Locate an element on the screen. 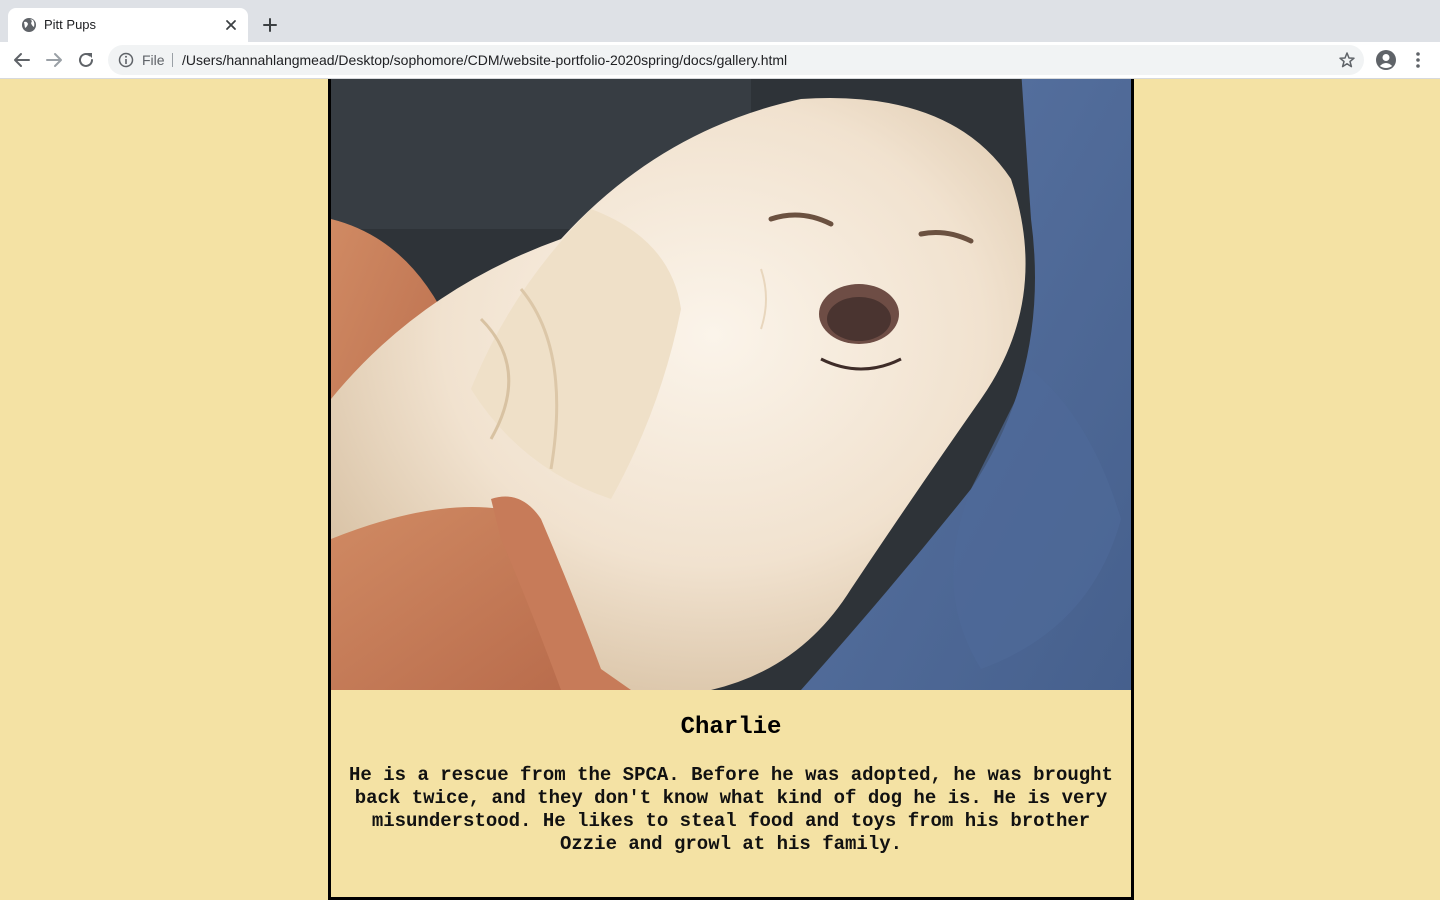  scheme-label: File is located at coordinates (153, 60).